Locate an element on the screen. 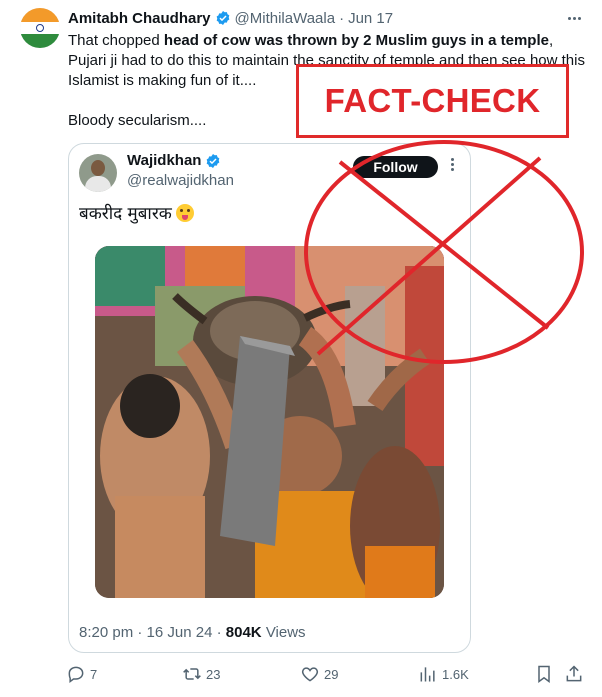  tweet-actions: 7 23 29 1.6K is located at coordinates (301, 676).